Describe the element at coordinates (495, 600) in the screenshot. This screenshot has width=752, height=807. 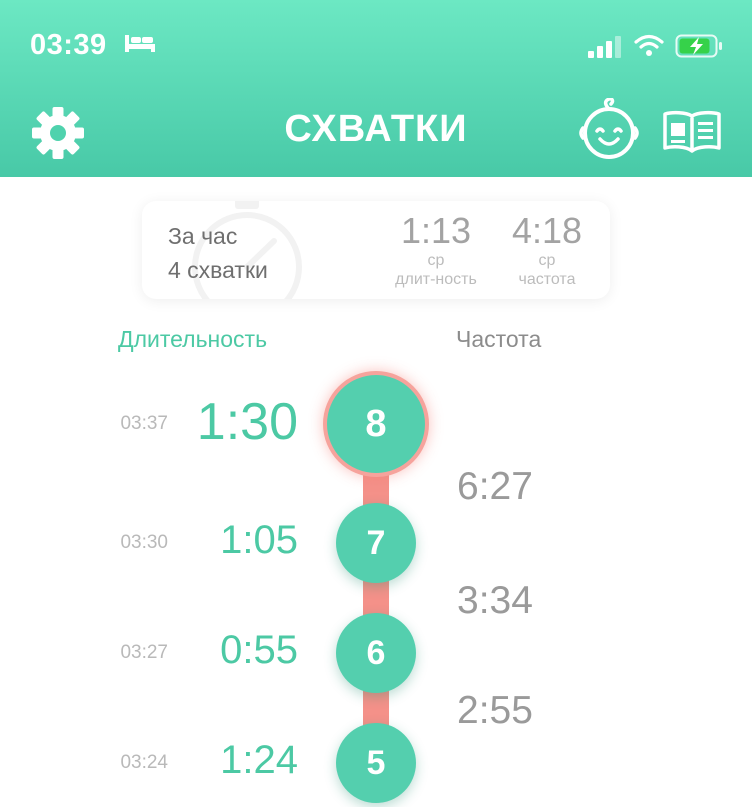
I see `contraction-interval: 3:34` at that location.